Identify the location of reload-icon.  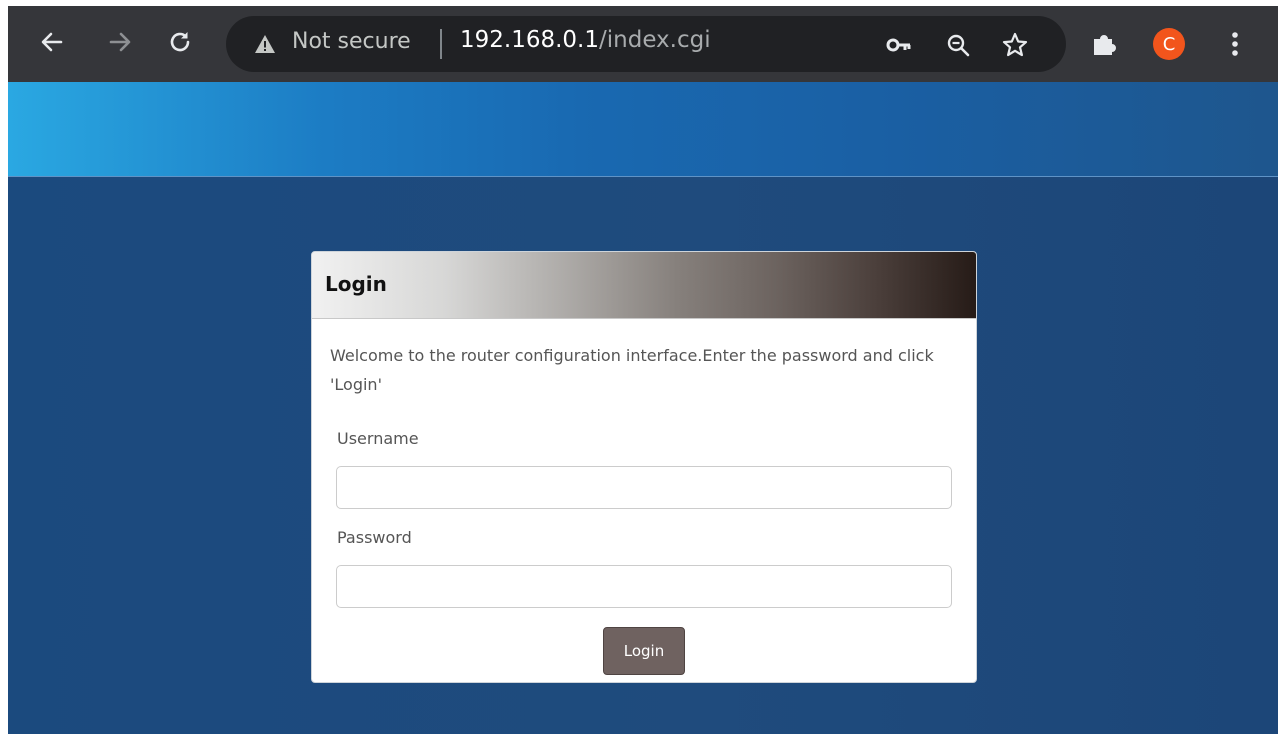
(180, 42).